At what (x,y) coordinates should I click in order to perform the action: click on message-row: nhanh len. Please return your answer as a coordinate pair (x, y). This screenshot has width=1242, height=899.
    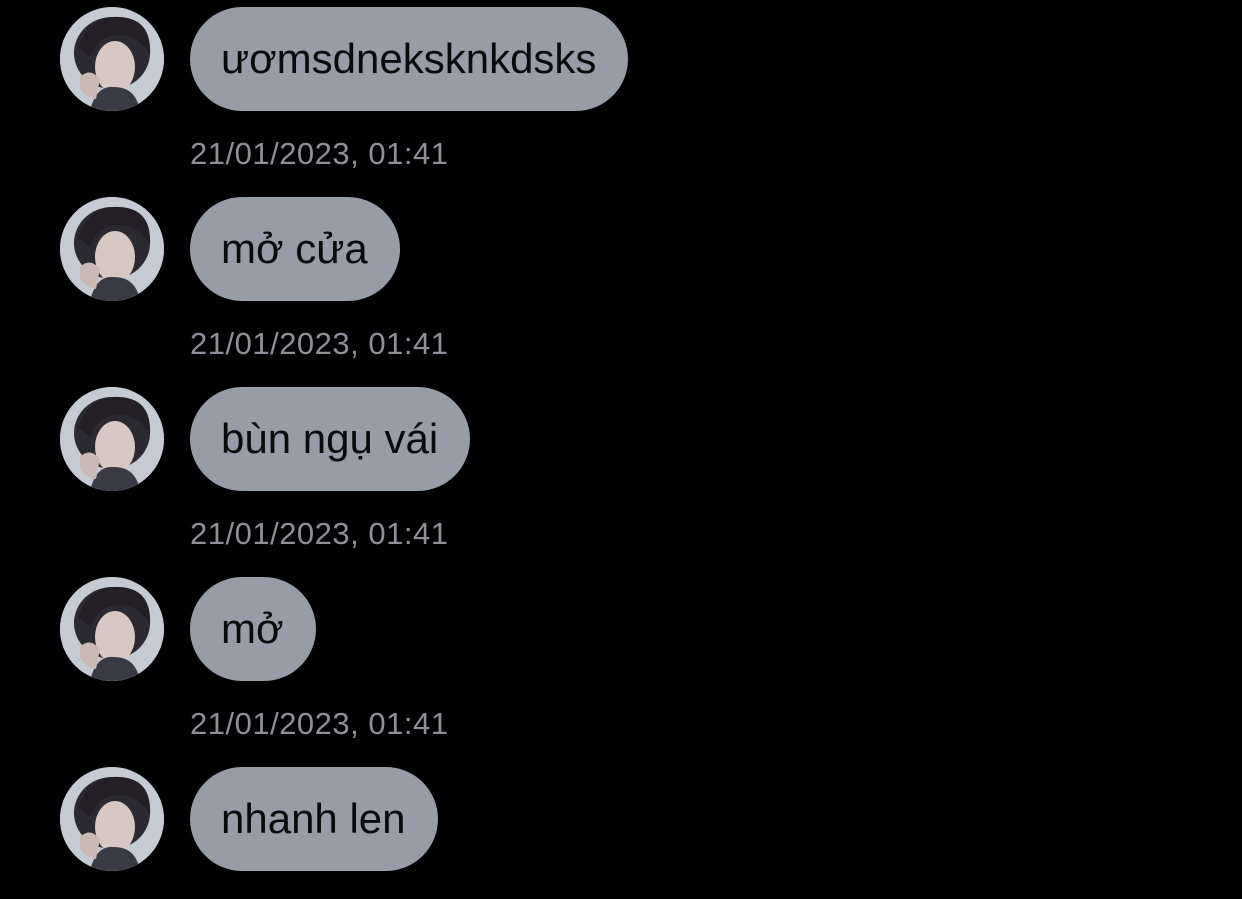
    Looking at the image, I should click on (249, 819).